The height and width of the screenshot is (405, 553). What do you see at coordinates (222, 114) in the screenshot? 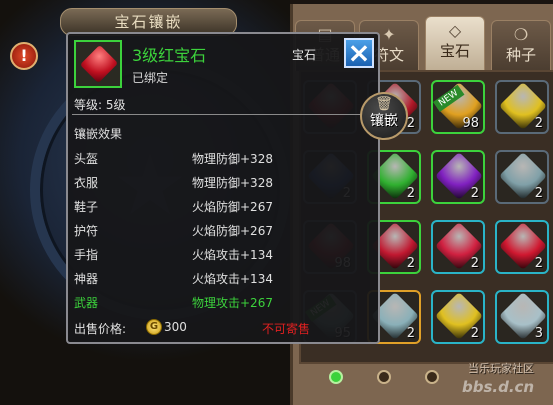
I see `divider` at bounding box center [222, 114].